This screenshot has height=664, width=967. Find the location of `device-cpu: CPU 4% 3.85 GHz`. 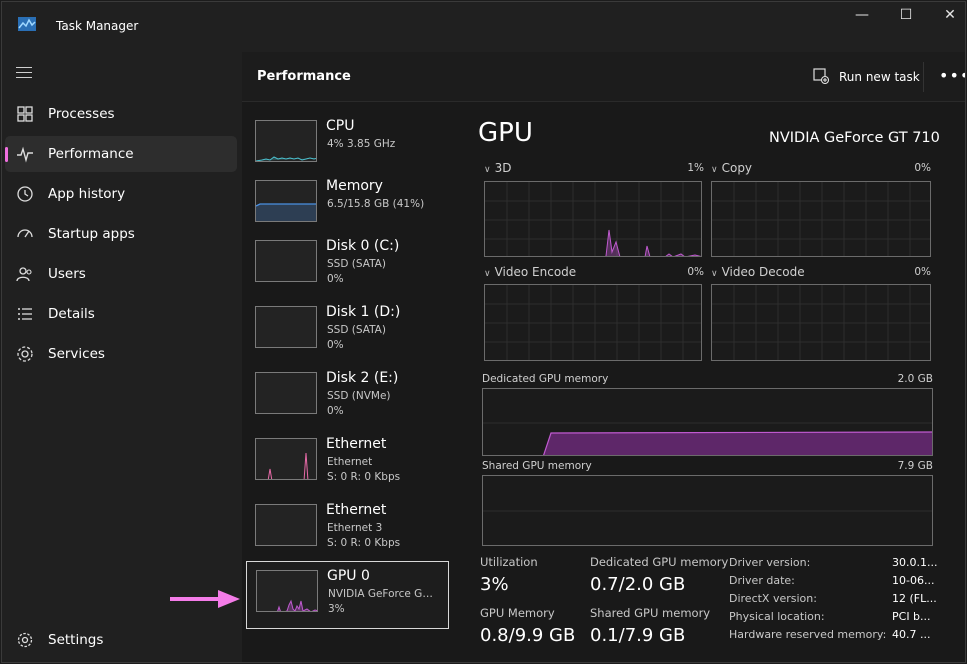

device-cpu: CPU 4% 3.85 GHz is located at coordinates (347, 145).